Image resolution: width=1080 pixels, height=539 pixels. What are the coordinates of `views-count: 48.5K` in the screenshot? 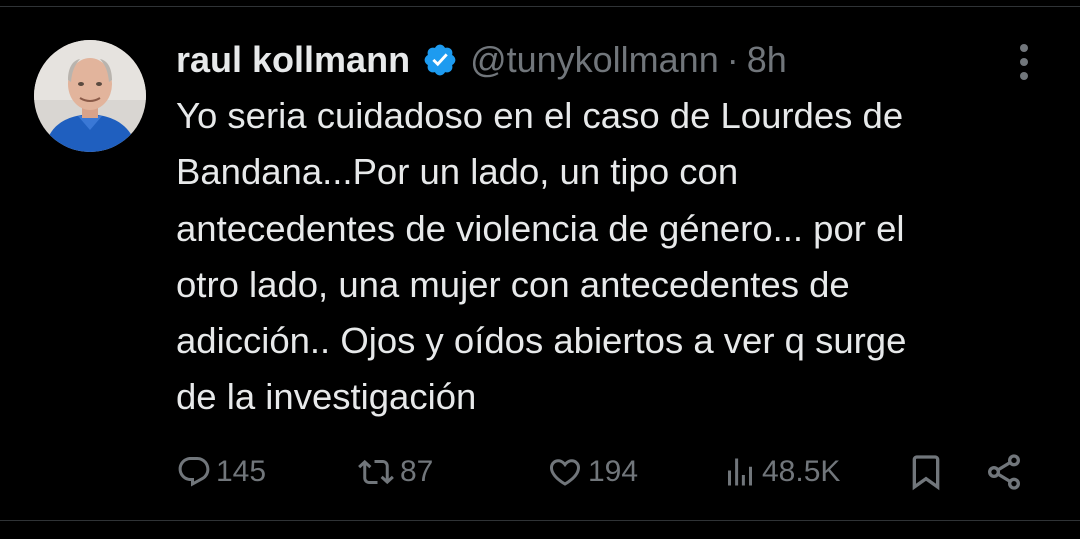 It's located at (801, 471).